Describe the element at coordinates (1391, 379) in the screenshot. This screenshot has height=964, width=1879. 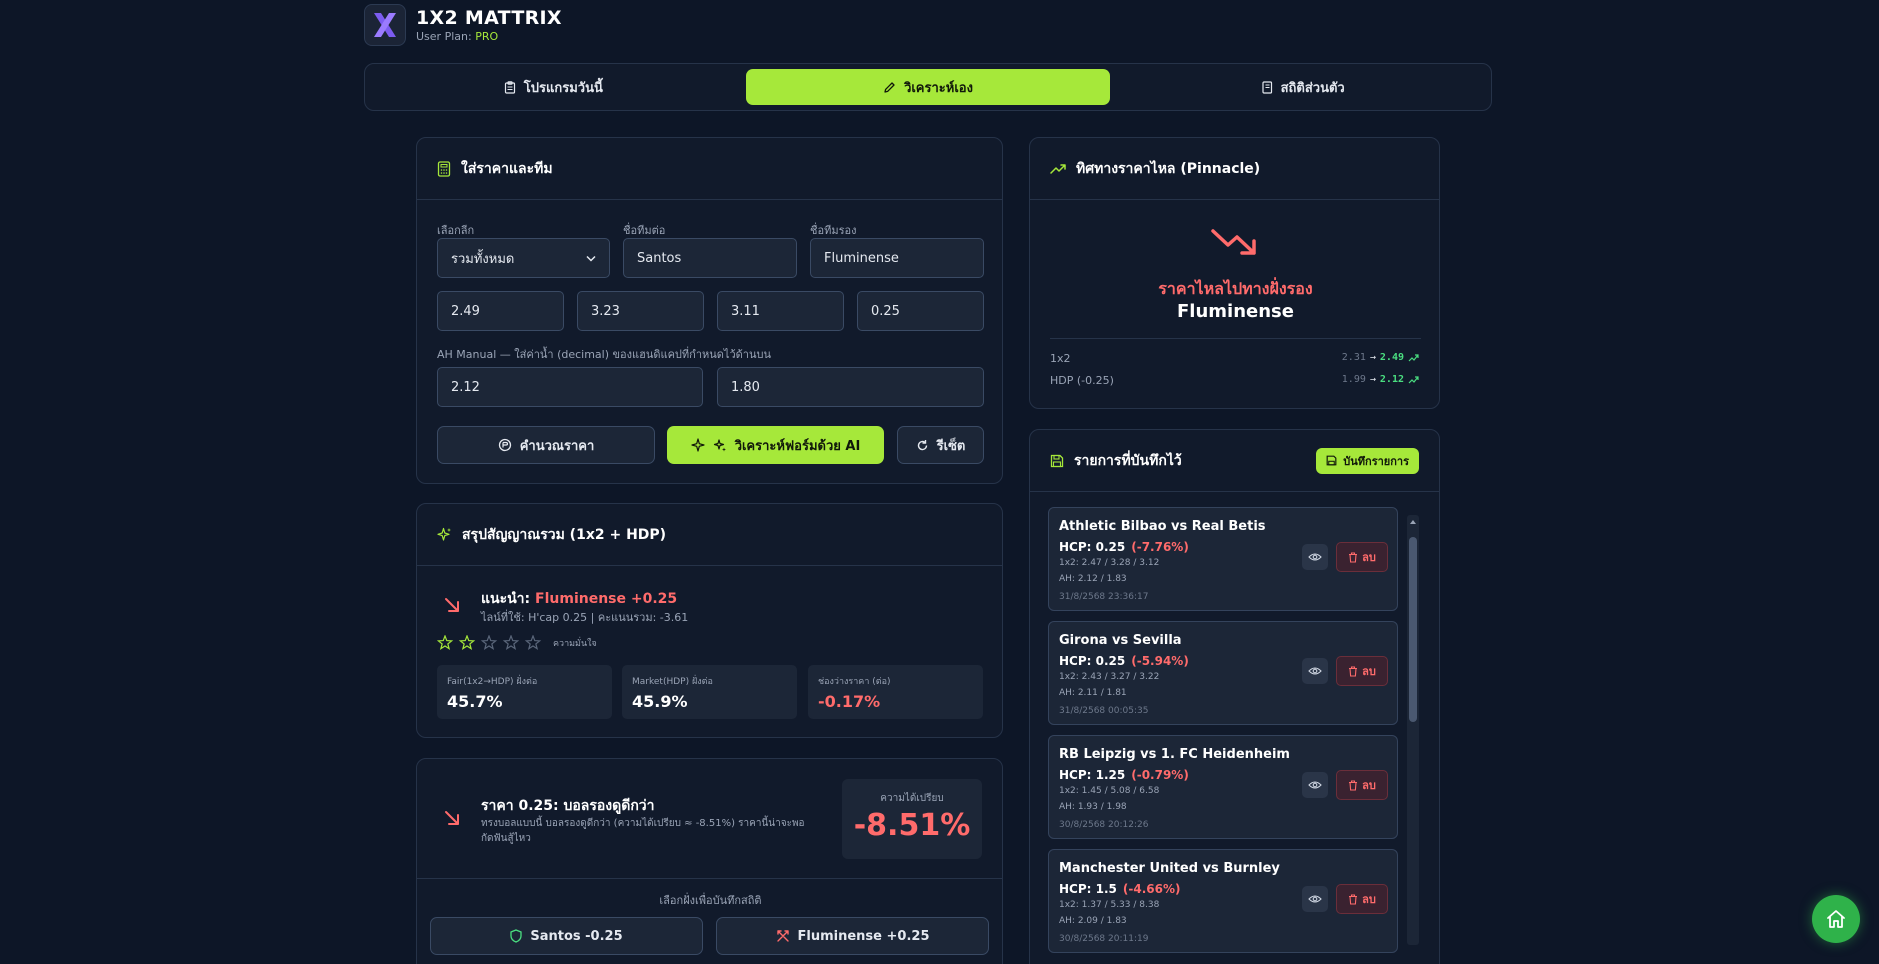
I see `flow-to: 2.12` at that location.